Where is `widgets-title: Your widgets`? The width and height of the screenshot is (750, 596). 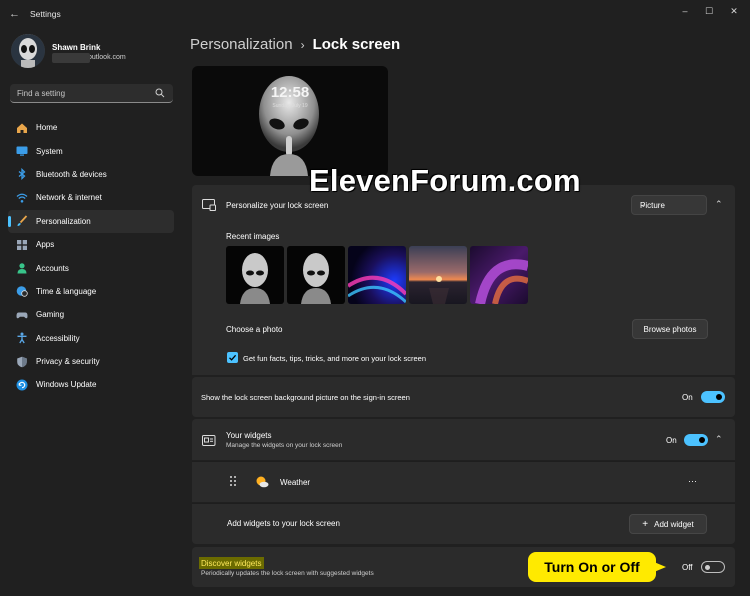 widgets-title: Your widgets is located at coordinates (249, 435).